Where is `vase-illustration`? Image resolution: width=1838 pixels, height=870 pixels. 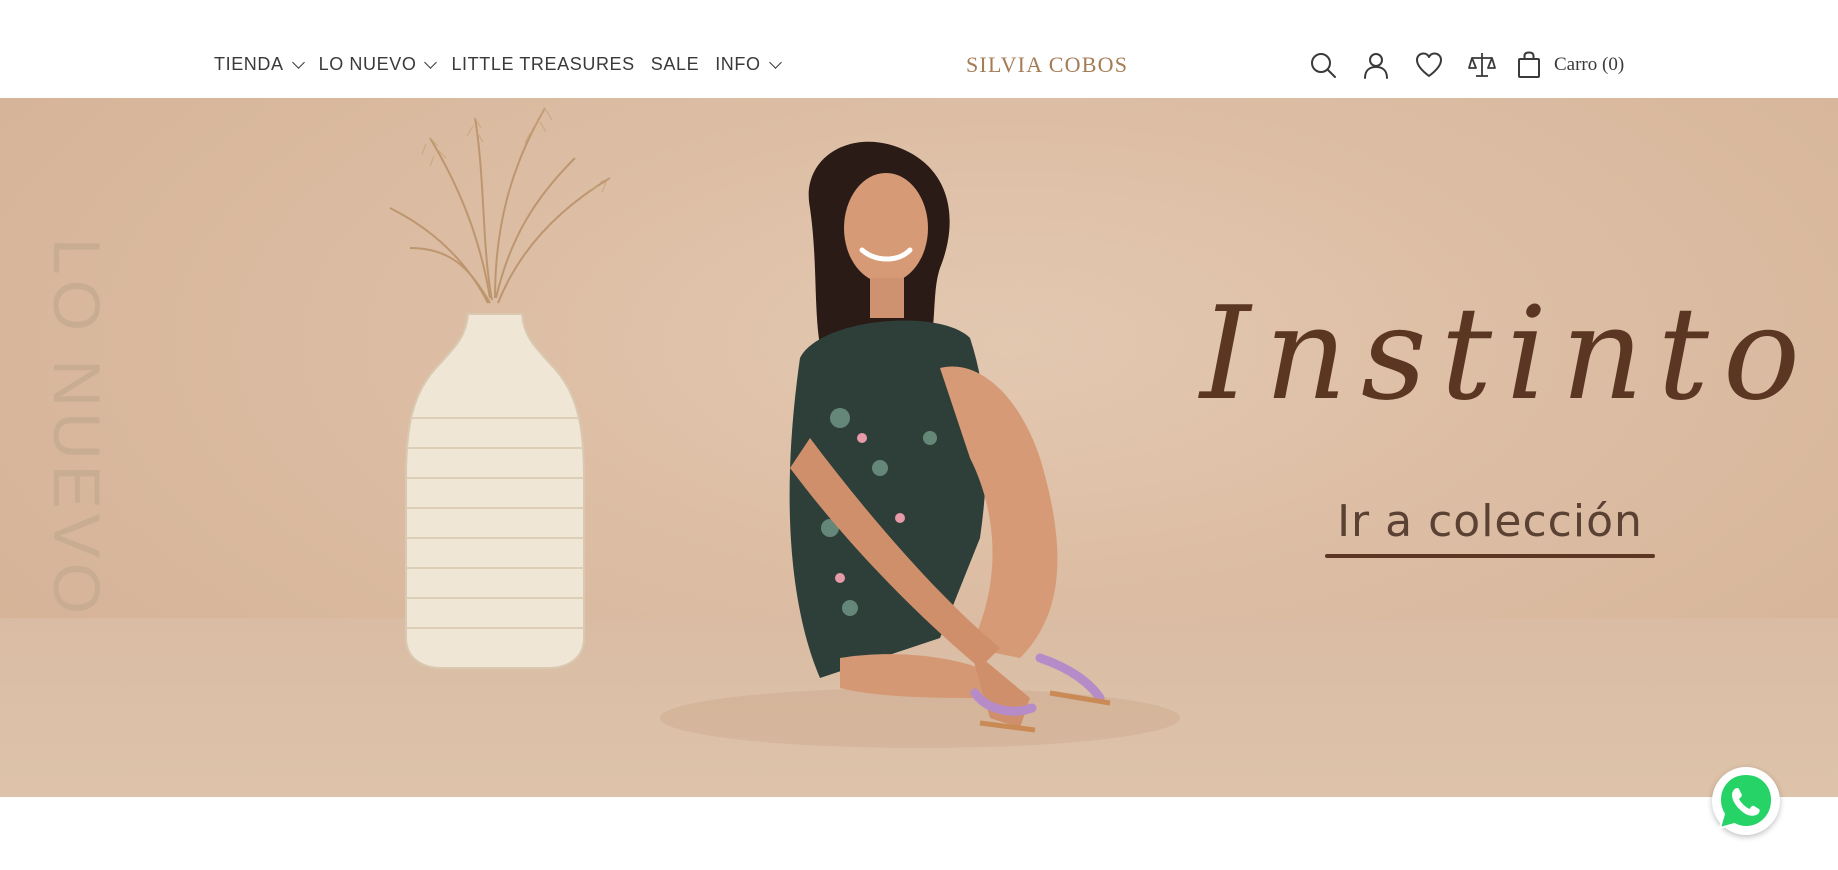
vase-illustration is located at coordinates (500, 388).